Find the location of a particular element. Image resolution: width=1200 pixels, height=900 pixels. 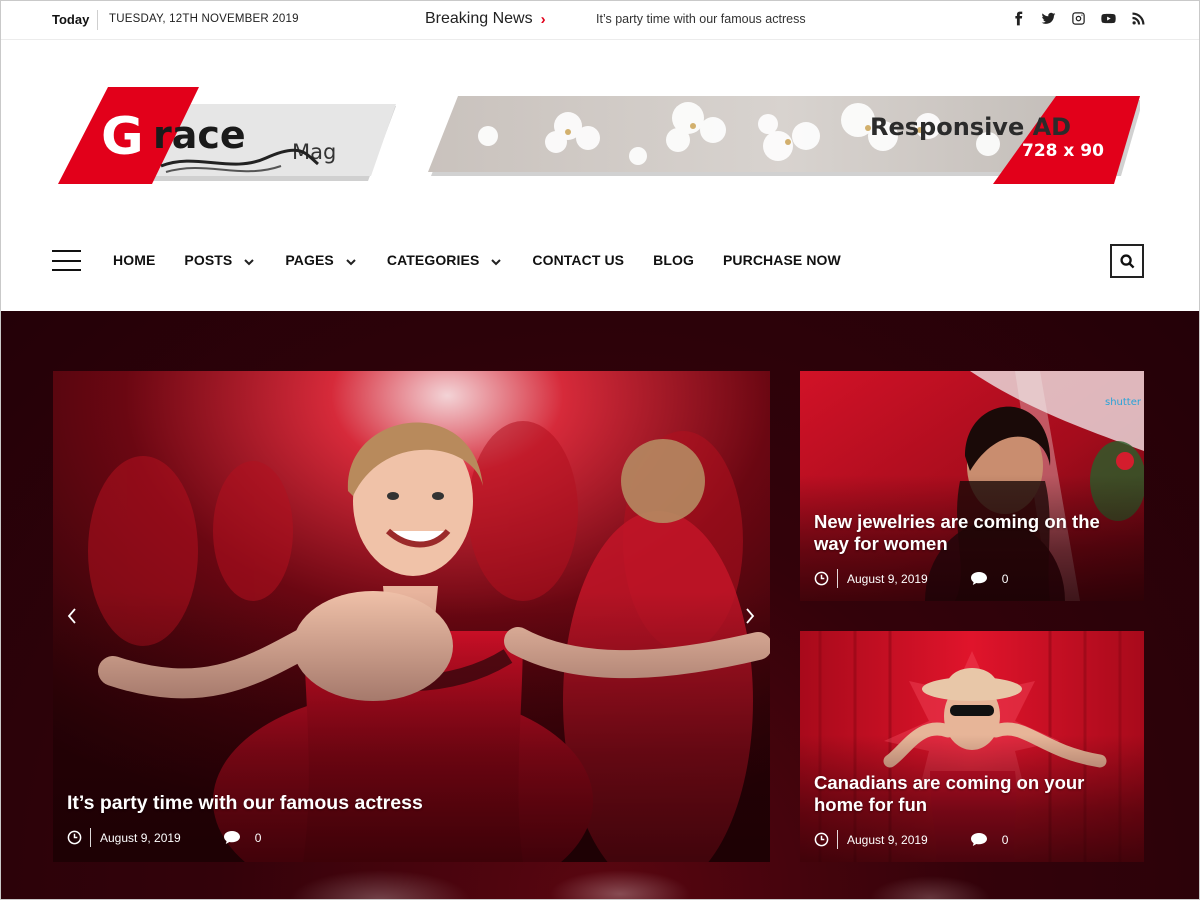

top-divider is located at coordinates (97, 20).